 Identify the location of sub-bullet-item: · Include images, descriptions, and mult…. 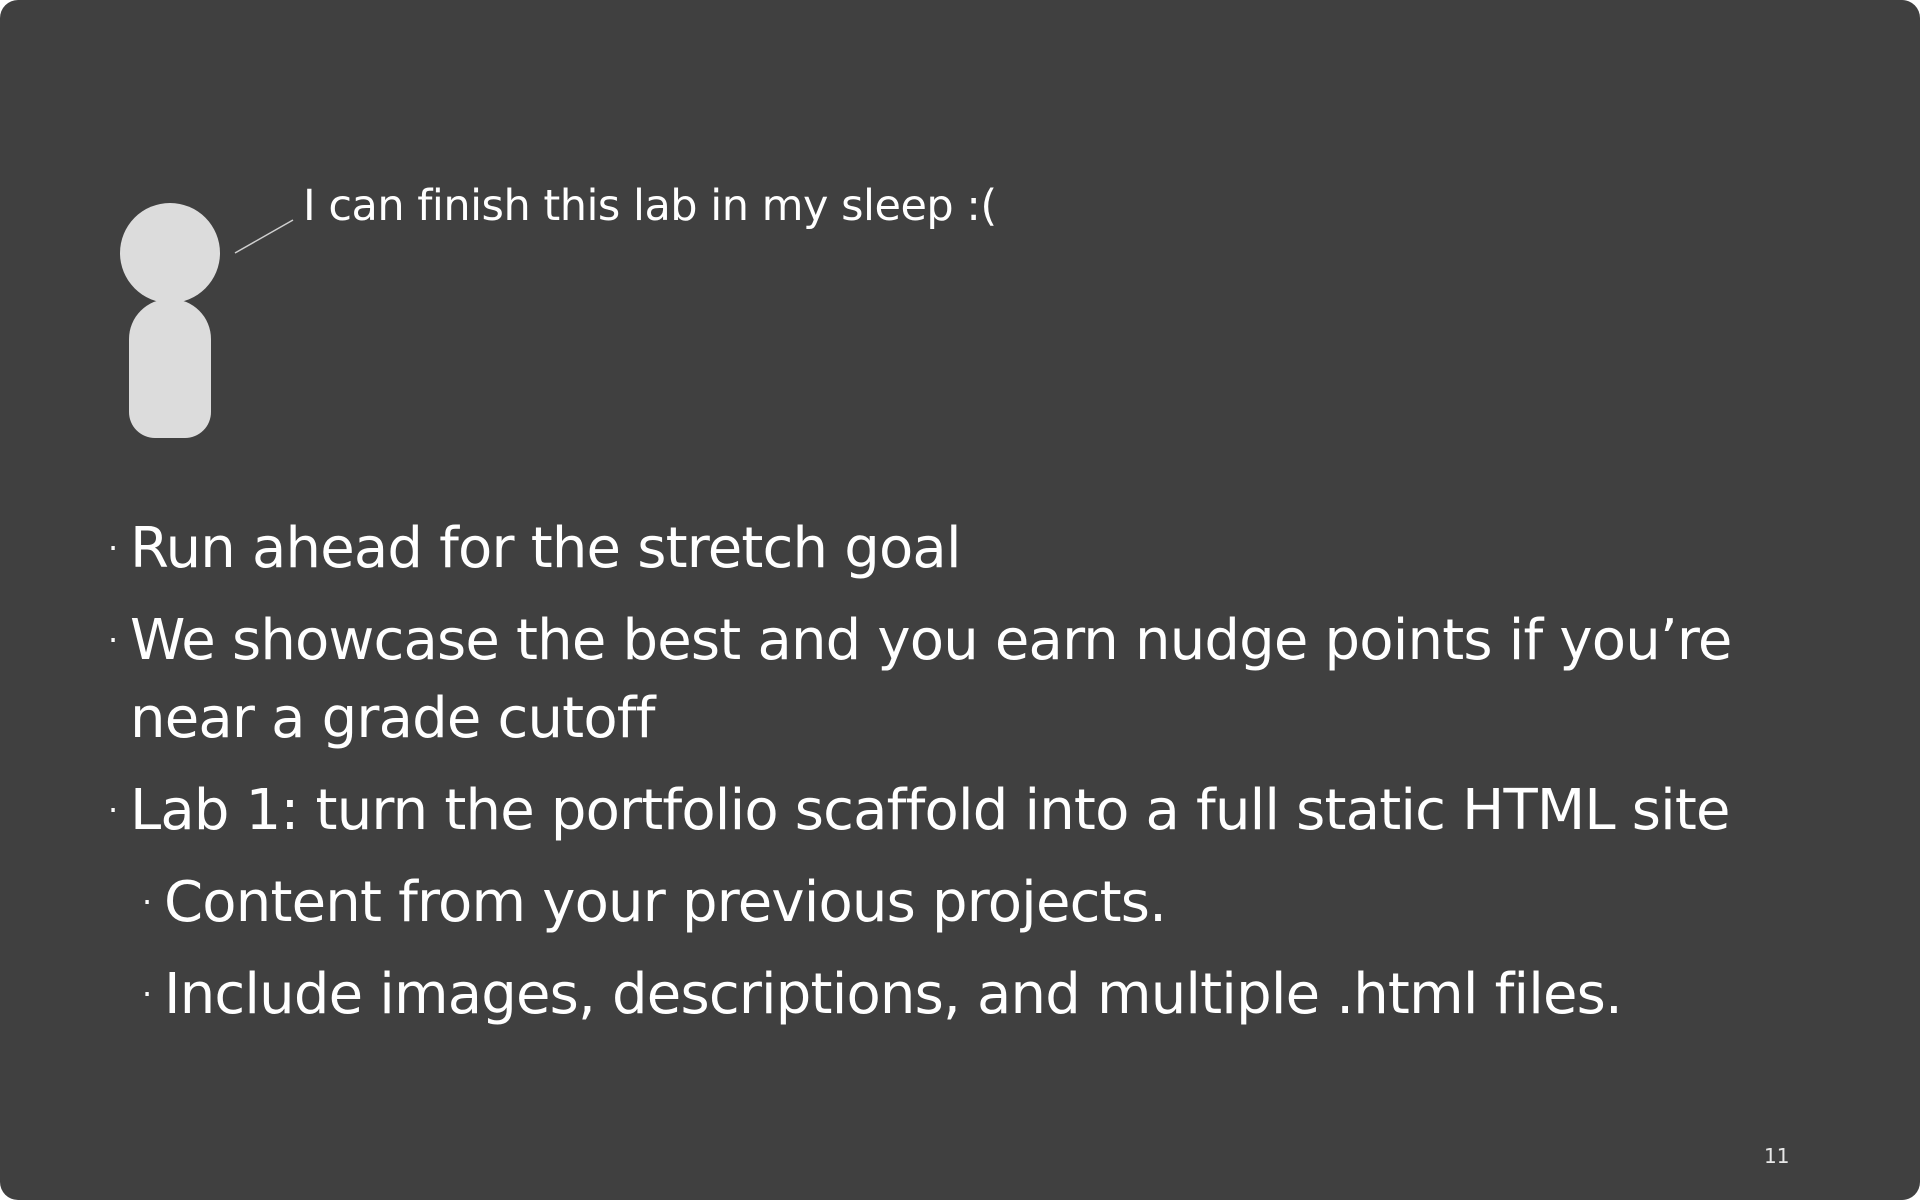
(1005, 995).